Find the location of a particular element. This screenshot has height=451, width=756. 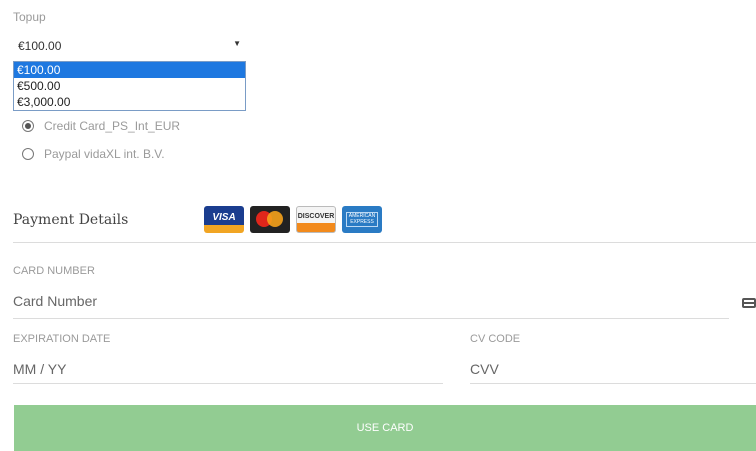

topup-option: €3,000.00 is located at coordinates (129, 102).